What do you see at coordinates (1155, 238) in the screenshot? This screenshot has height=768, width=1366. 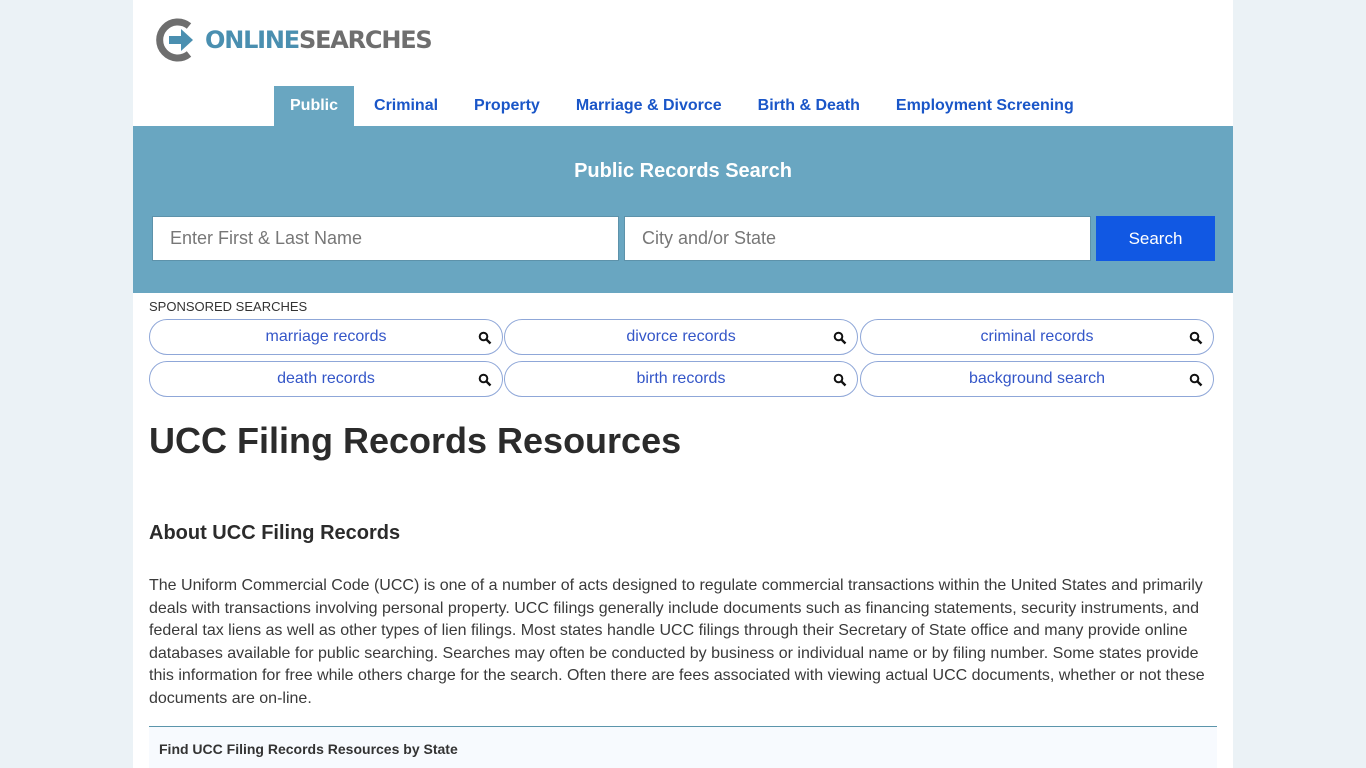 I see `search-button: Search` at bounding box center [1155, 238].